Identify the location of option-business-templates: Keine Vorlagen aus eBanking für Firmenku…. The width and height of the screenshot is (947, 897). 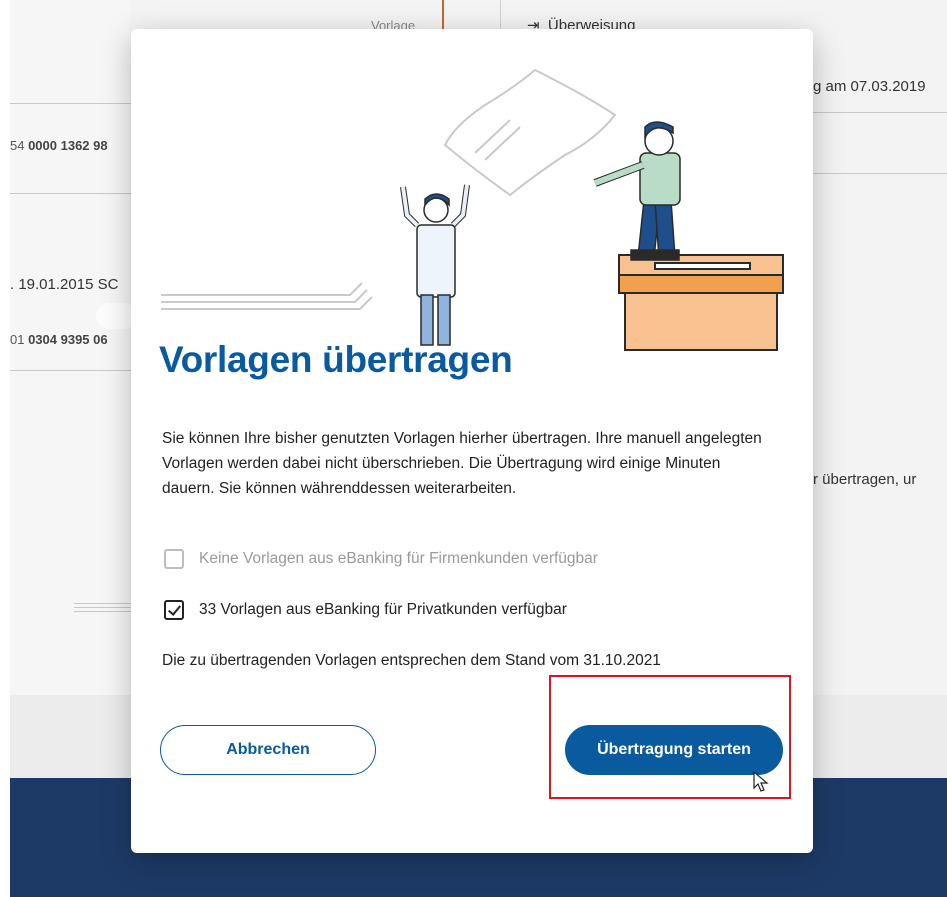
(381, 559).